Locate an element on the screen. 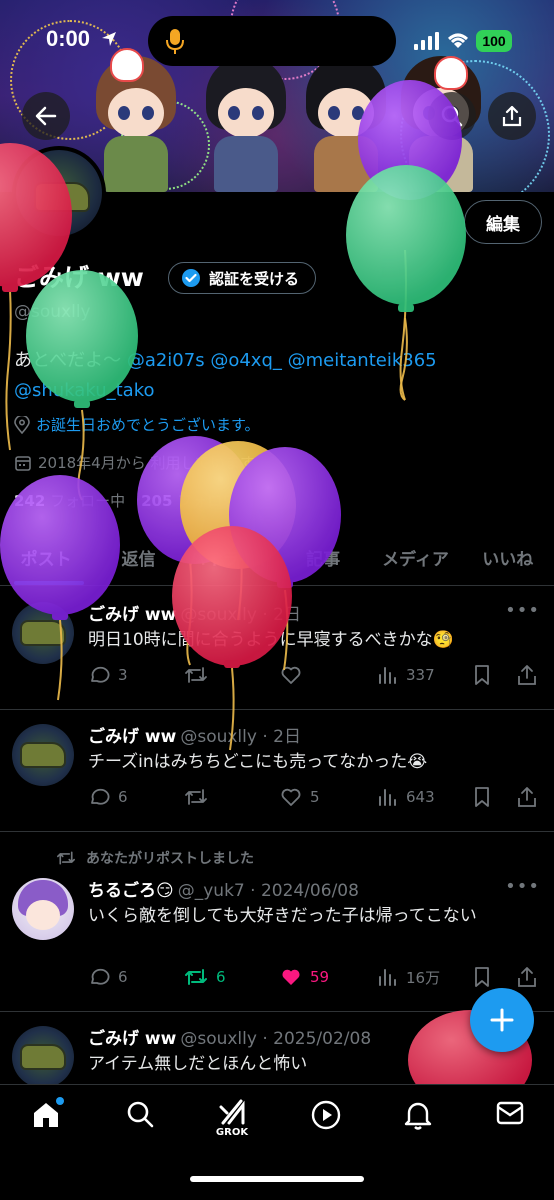 The image size is (554, 1200). tab-likes: いいね is located at coordinates (508, 557).